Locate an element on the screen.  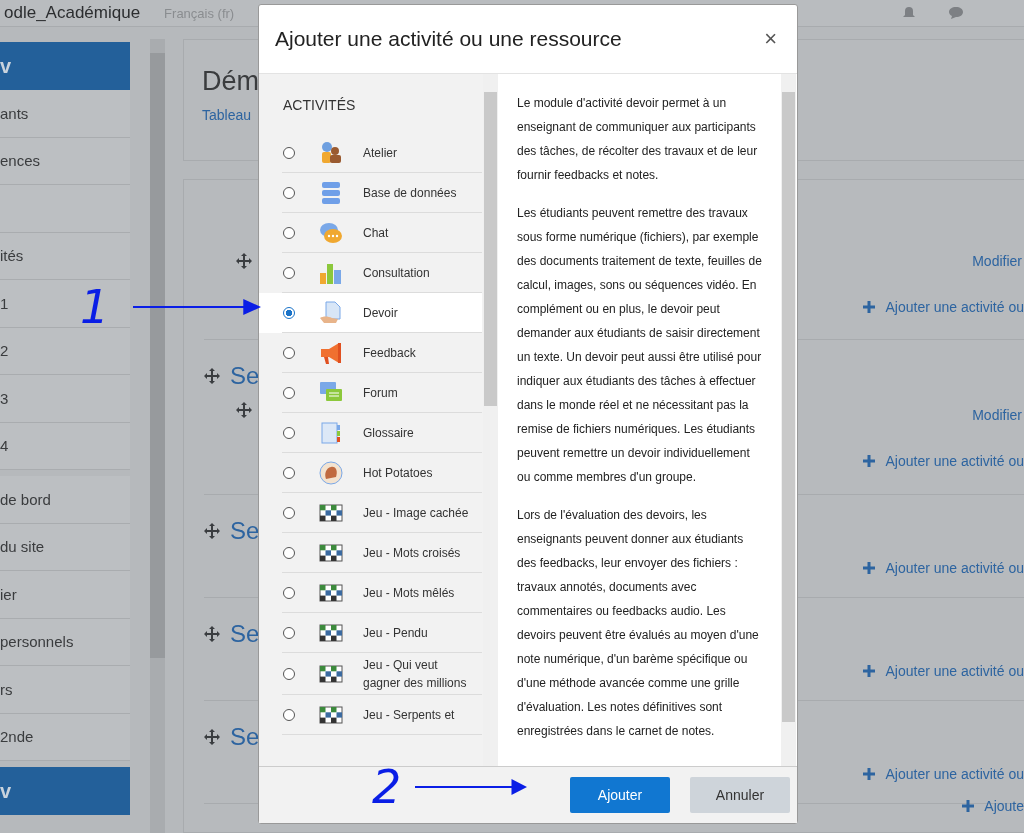
close-button: × is located at coordinates (770, 39).